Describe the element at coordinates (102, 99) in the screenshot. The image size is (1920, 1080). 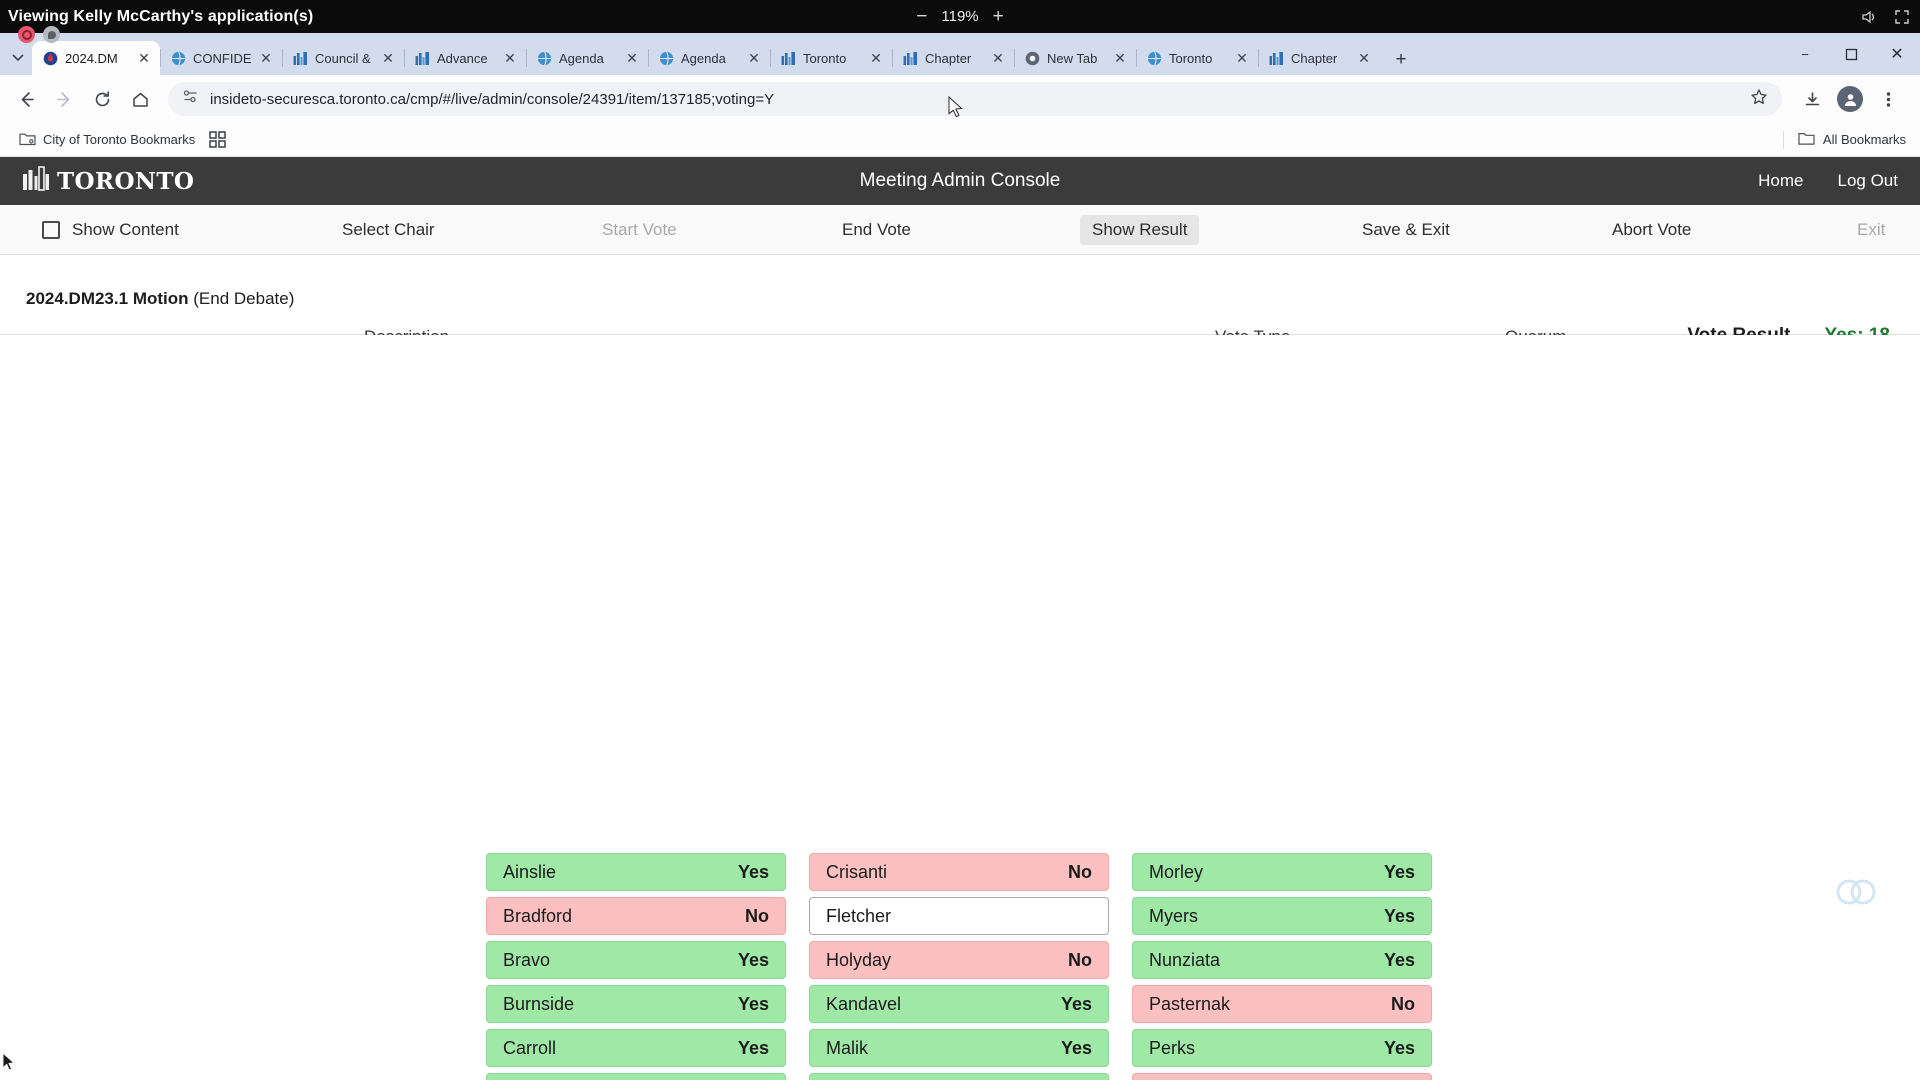
I see `reload-icon` at that location.